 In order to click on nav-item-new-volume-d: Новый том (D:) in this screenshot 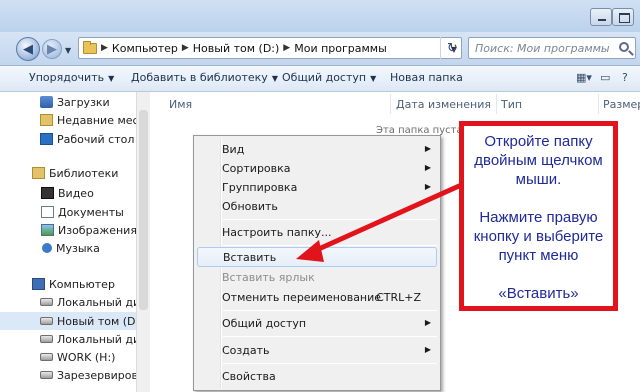, I will do `click(75, 321)`.